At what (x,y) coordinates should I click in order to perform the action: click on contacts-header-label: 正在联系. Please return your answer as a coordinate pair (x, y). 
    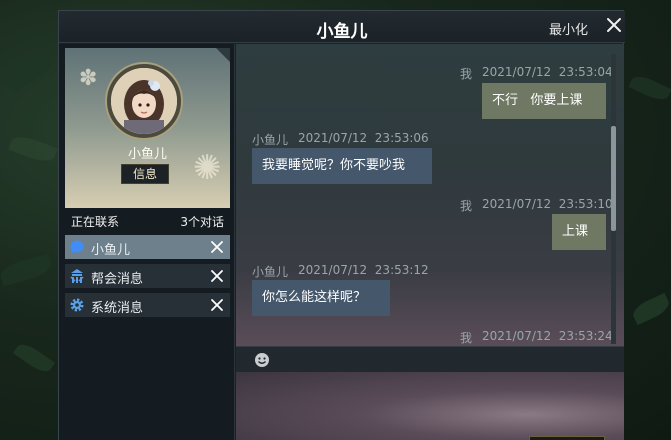
    Looking at the image, I should click on (95, 222).